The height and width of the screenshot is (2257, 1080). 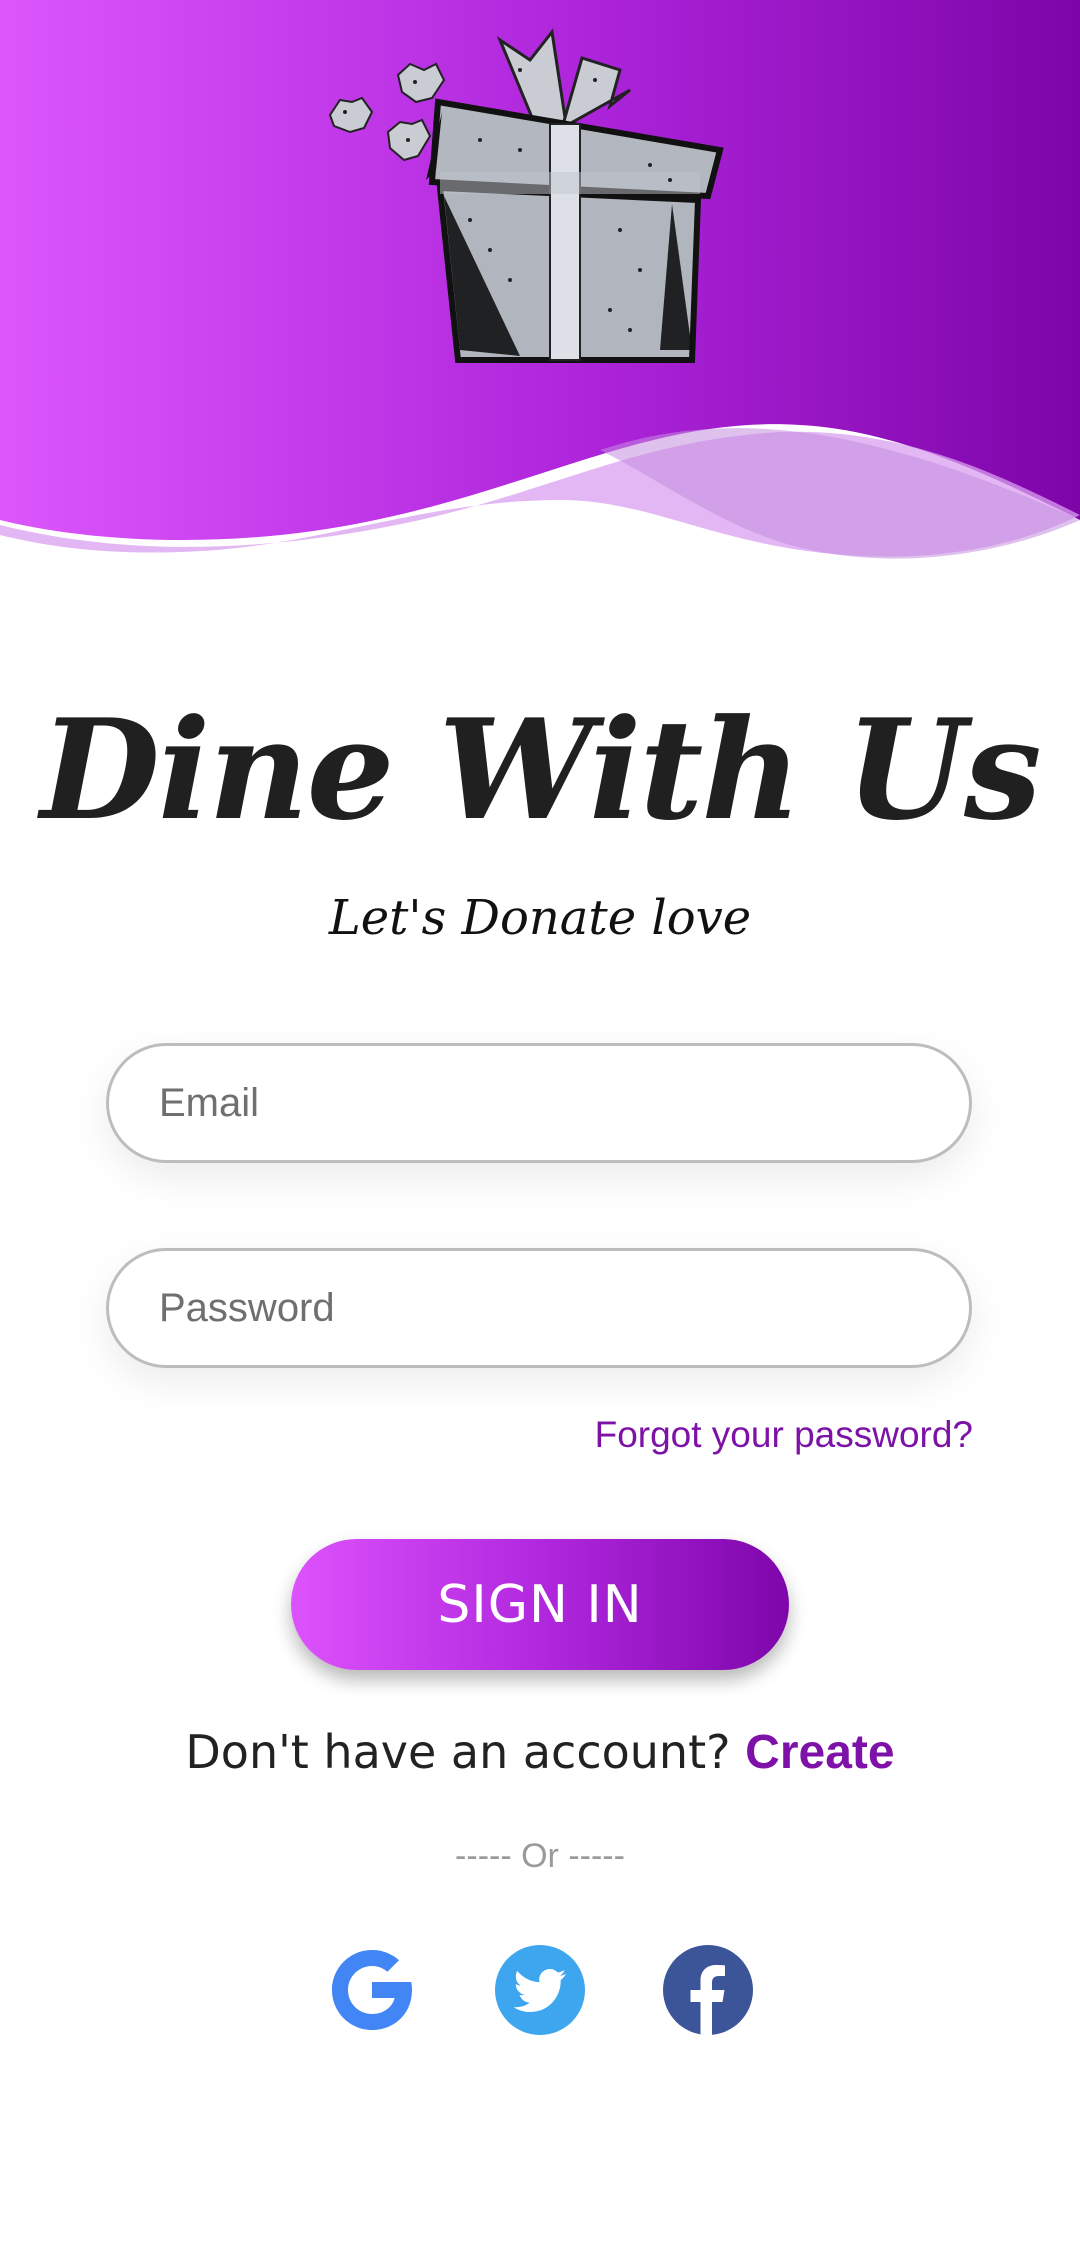 I want to click on forgot-password-link: Forgot your password?, so click(x=784, y=1435).